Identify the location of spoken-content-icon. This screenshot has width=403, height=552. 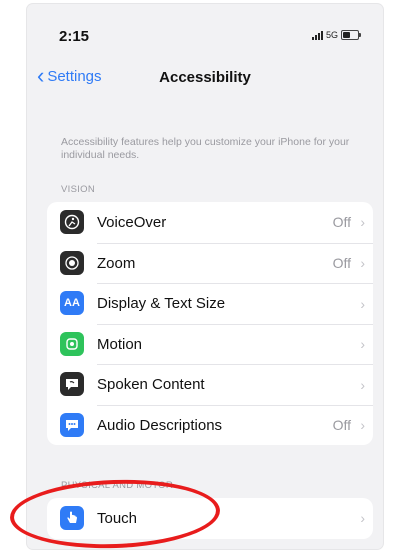
(72, 384).